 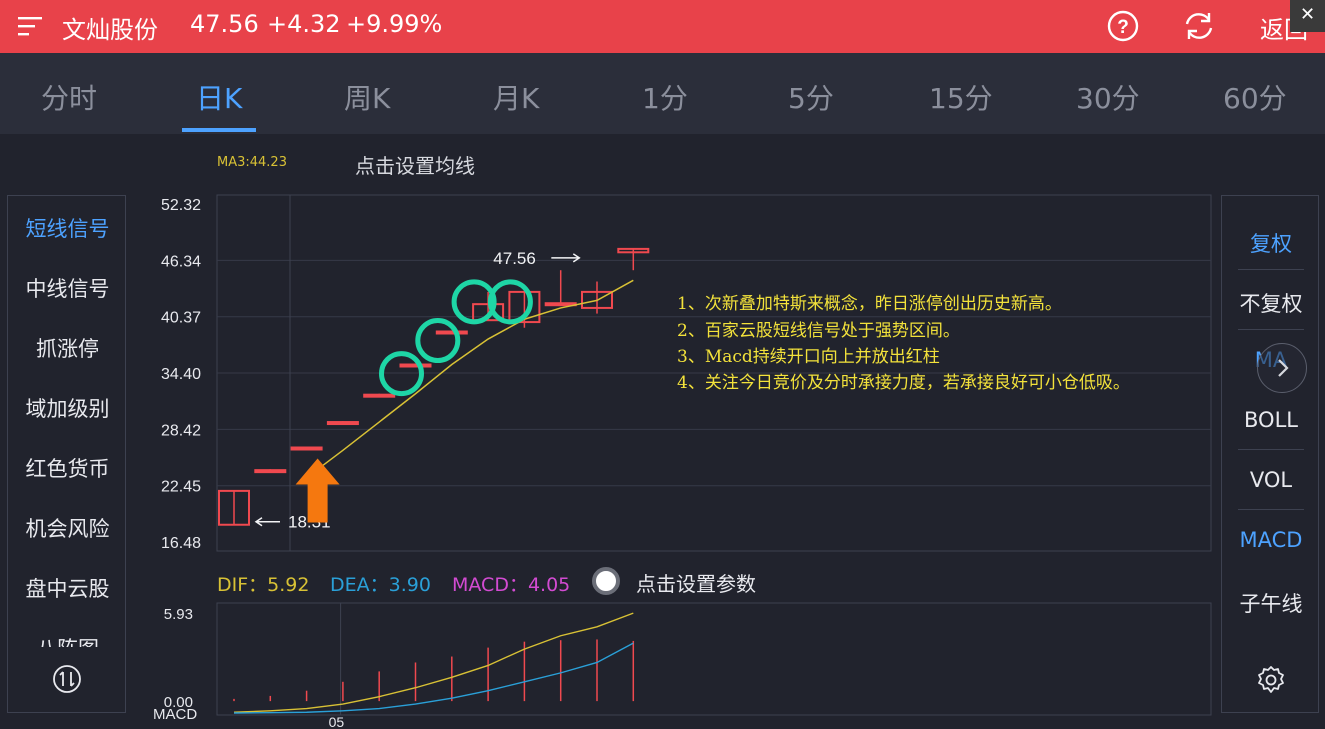 What do you see at coordinates (219, 97) in the screenshot?
I see `tab-daily-k: 日K` at bounding box center [219, 97].